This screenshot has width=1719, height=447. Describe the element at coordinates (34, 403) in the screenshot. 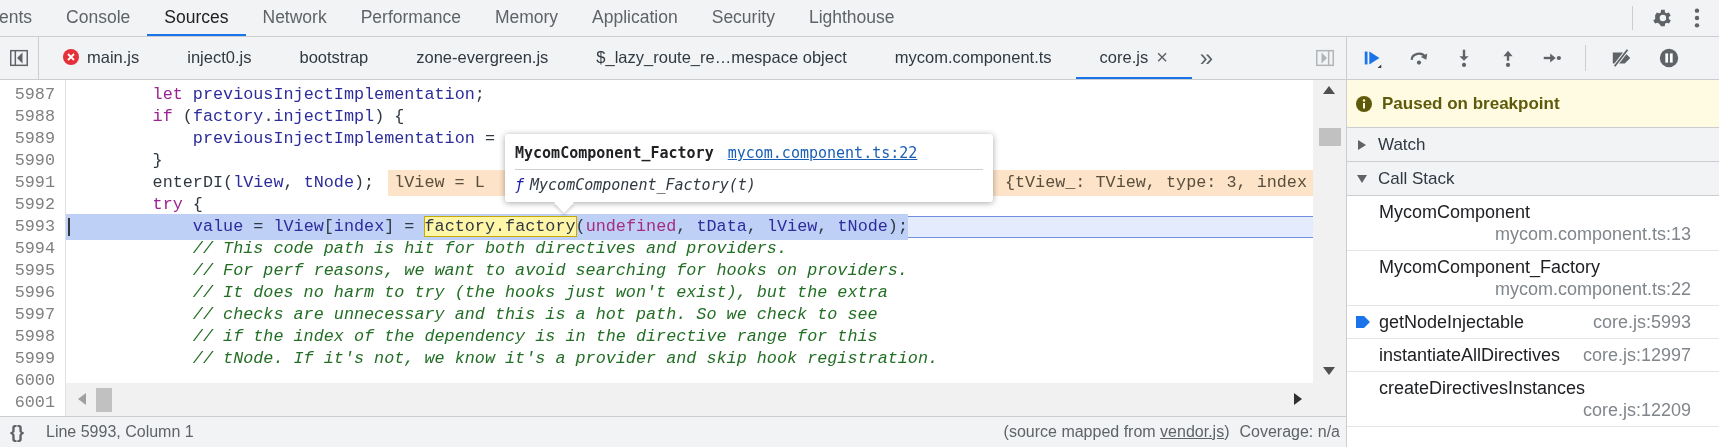

I see `line-number: 6001` at that location.